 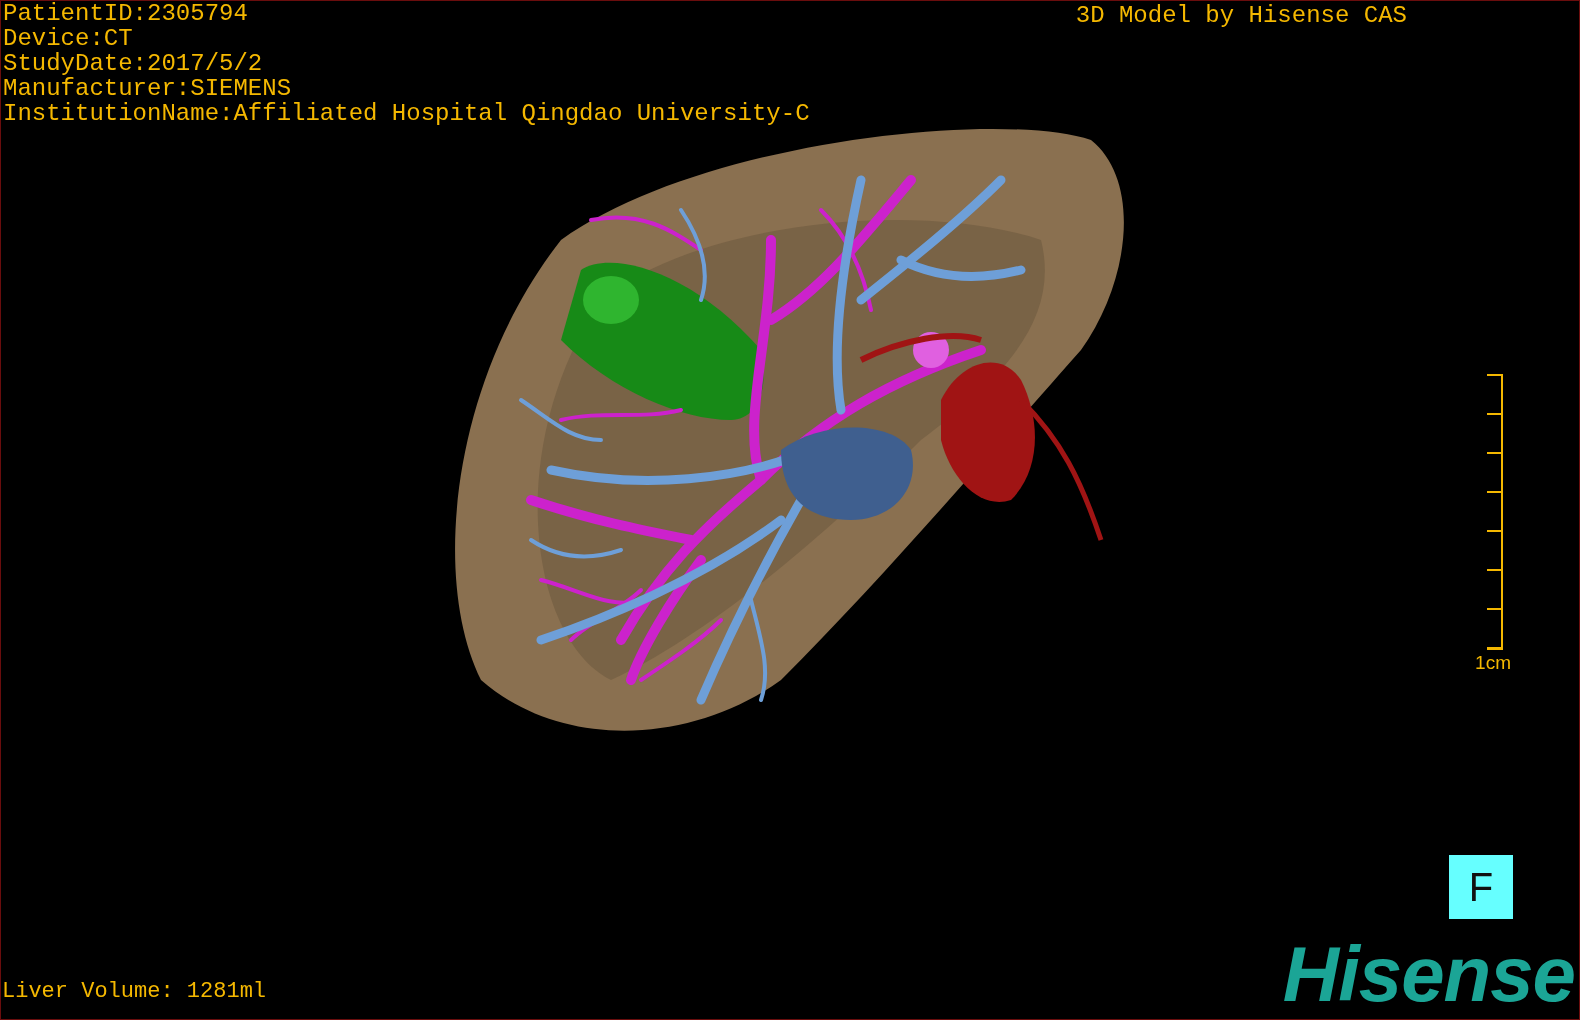 What do you see at coordinates (148, 88) in the screenshot?
I see `study-info-line: Manufacturer:SIEMENS` at bounding box center [148, 88].